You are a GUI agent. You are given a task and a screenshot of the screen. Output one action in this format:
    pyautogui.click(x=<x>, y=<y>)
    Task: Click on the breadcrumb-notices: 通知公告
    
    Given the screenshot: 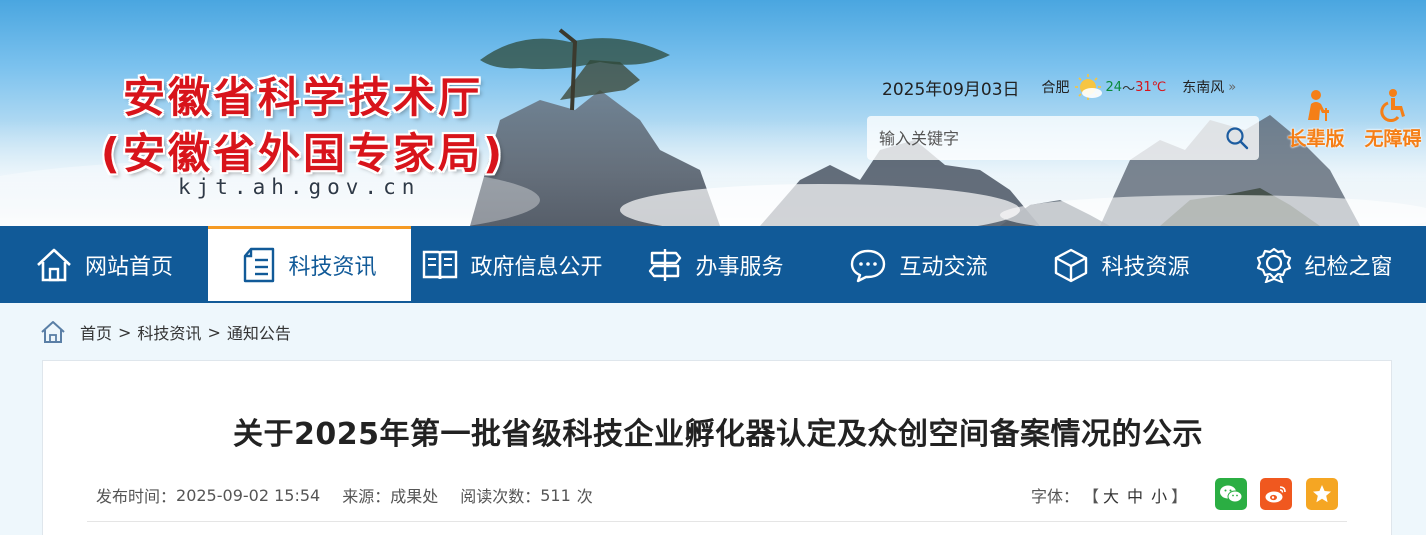 What is the action you would take?
    pyautogui.click(x=259, y=332)
    